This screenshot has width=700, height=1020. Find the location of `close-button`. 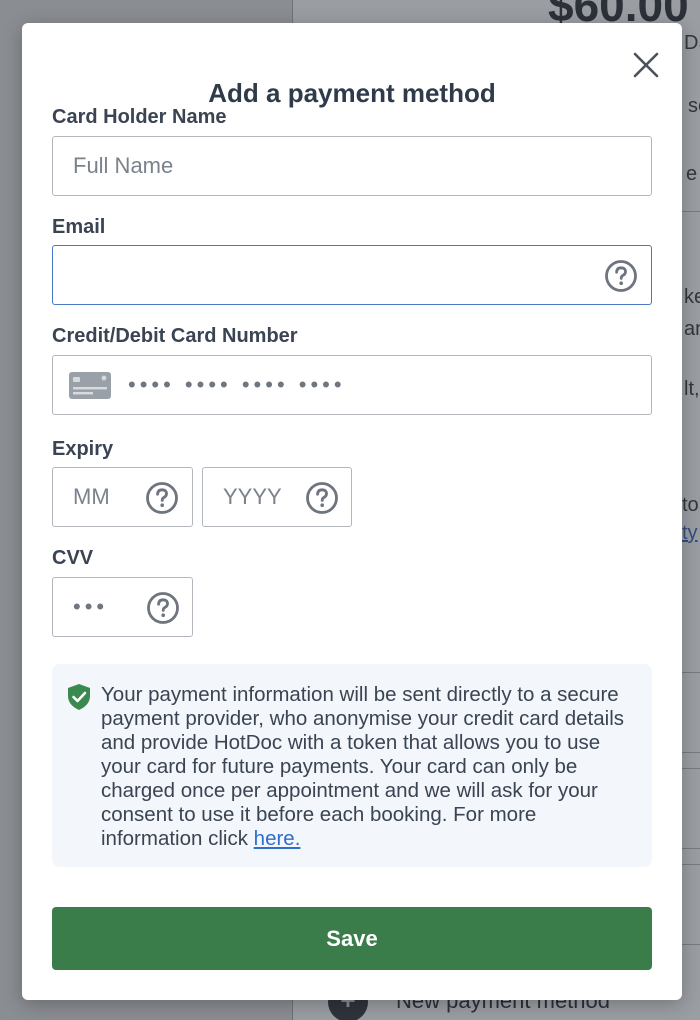

close-button is located at coordinates (646, 65).